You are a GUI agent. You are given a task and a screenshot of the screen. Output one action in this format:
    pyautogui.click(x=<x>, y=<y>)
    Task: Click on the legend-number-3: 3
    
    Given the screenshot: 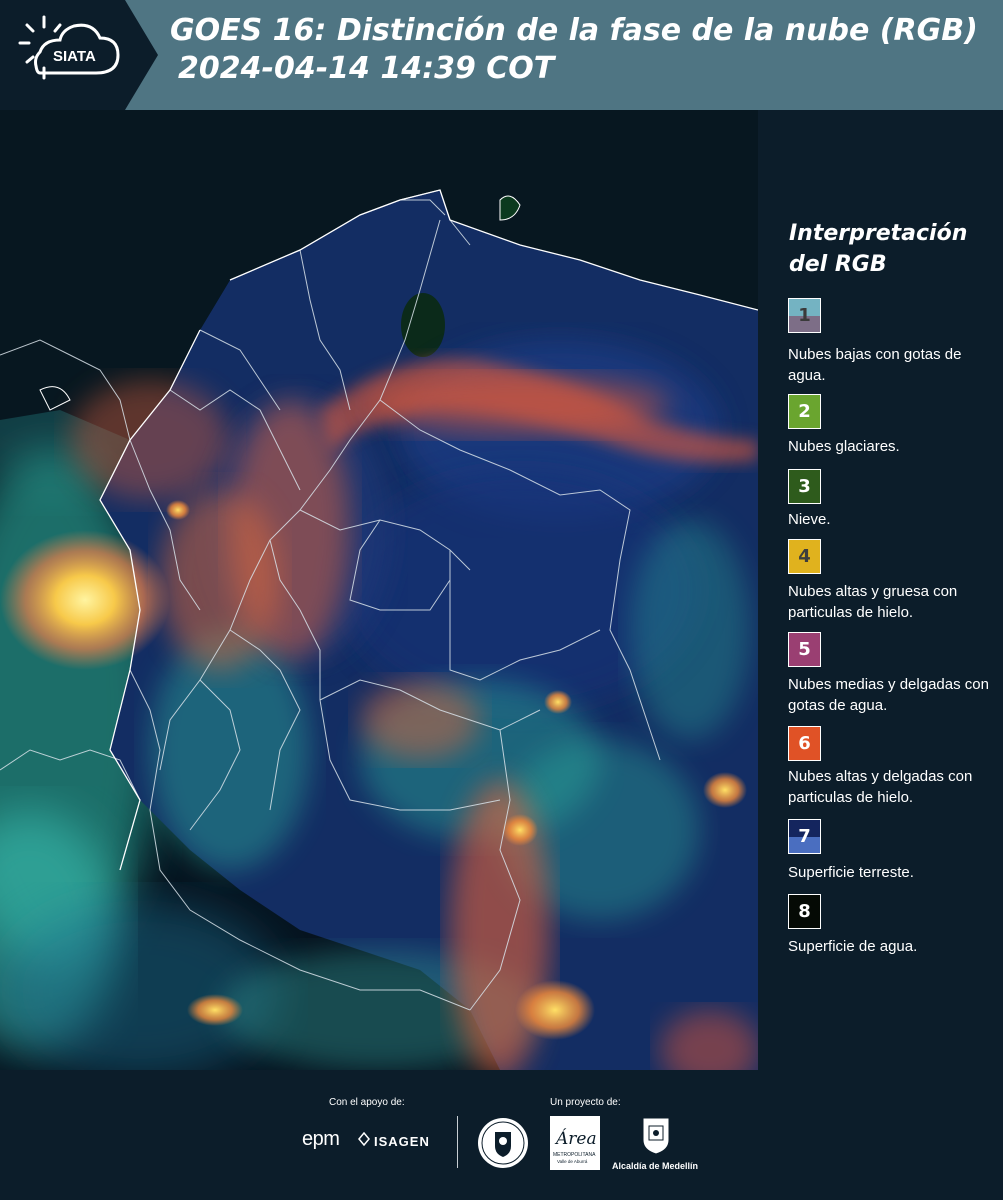 What is the action you would take?
    pyautogui.click(x=804, y=486)
    